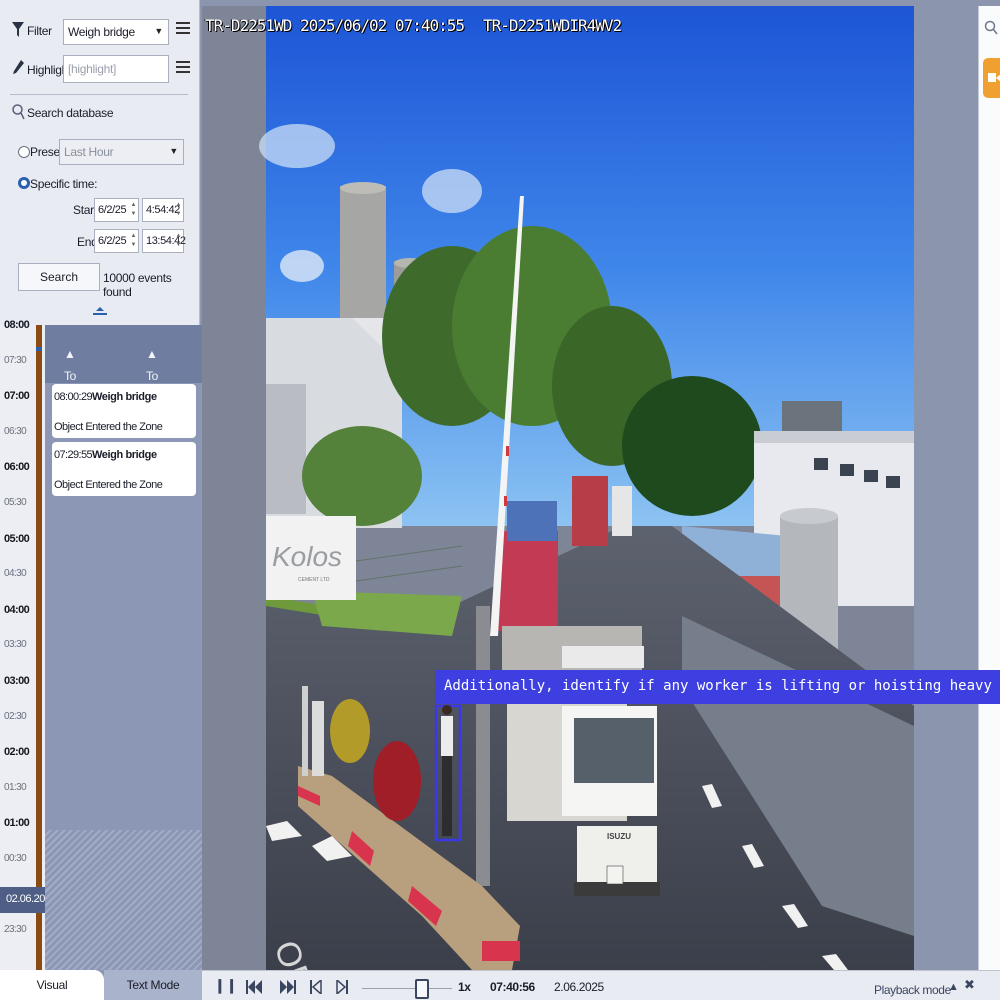 The height and width of the screenshot is (1000, 1000). What do you see at coordinates (39, 349) in the screenshot?
I see `timeline-marker` at bounding box center [39, 349].